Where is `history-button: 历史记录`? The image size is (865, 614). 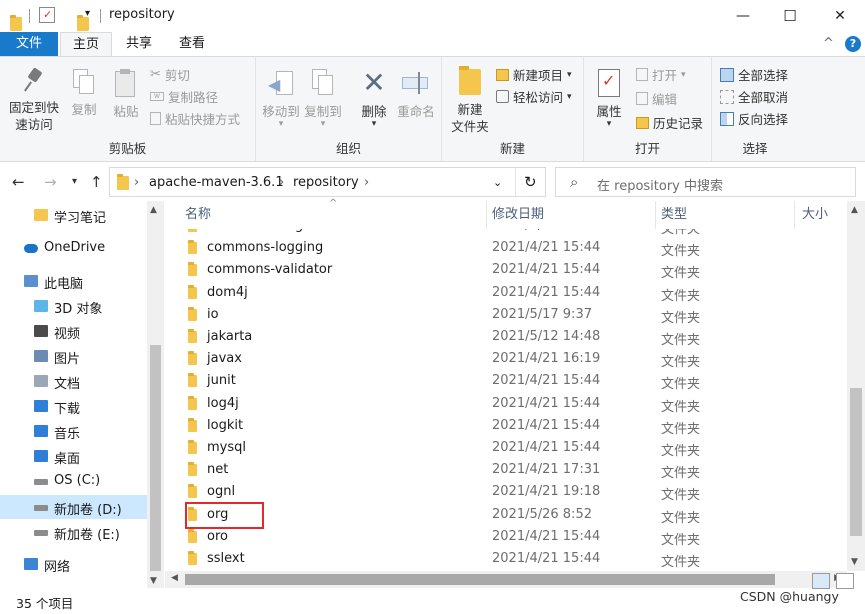
history-button: 历史记录 is located at coordinates (669, 122).